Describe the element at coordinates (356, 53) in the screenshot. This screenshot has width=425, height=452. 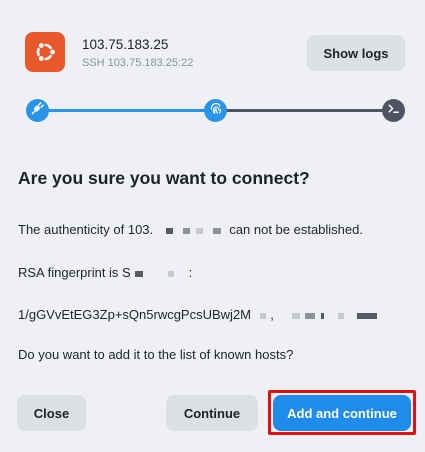
I see `show-logs-button: Show logs` at that location.